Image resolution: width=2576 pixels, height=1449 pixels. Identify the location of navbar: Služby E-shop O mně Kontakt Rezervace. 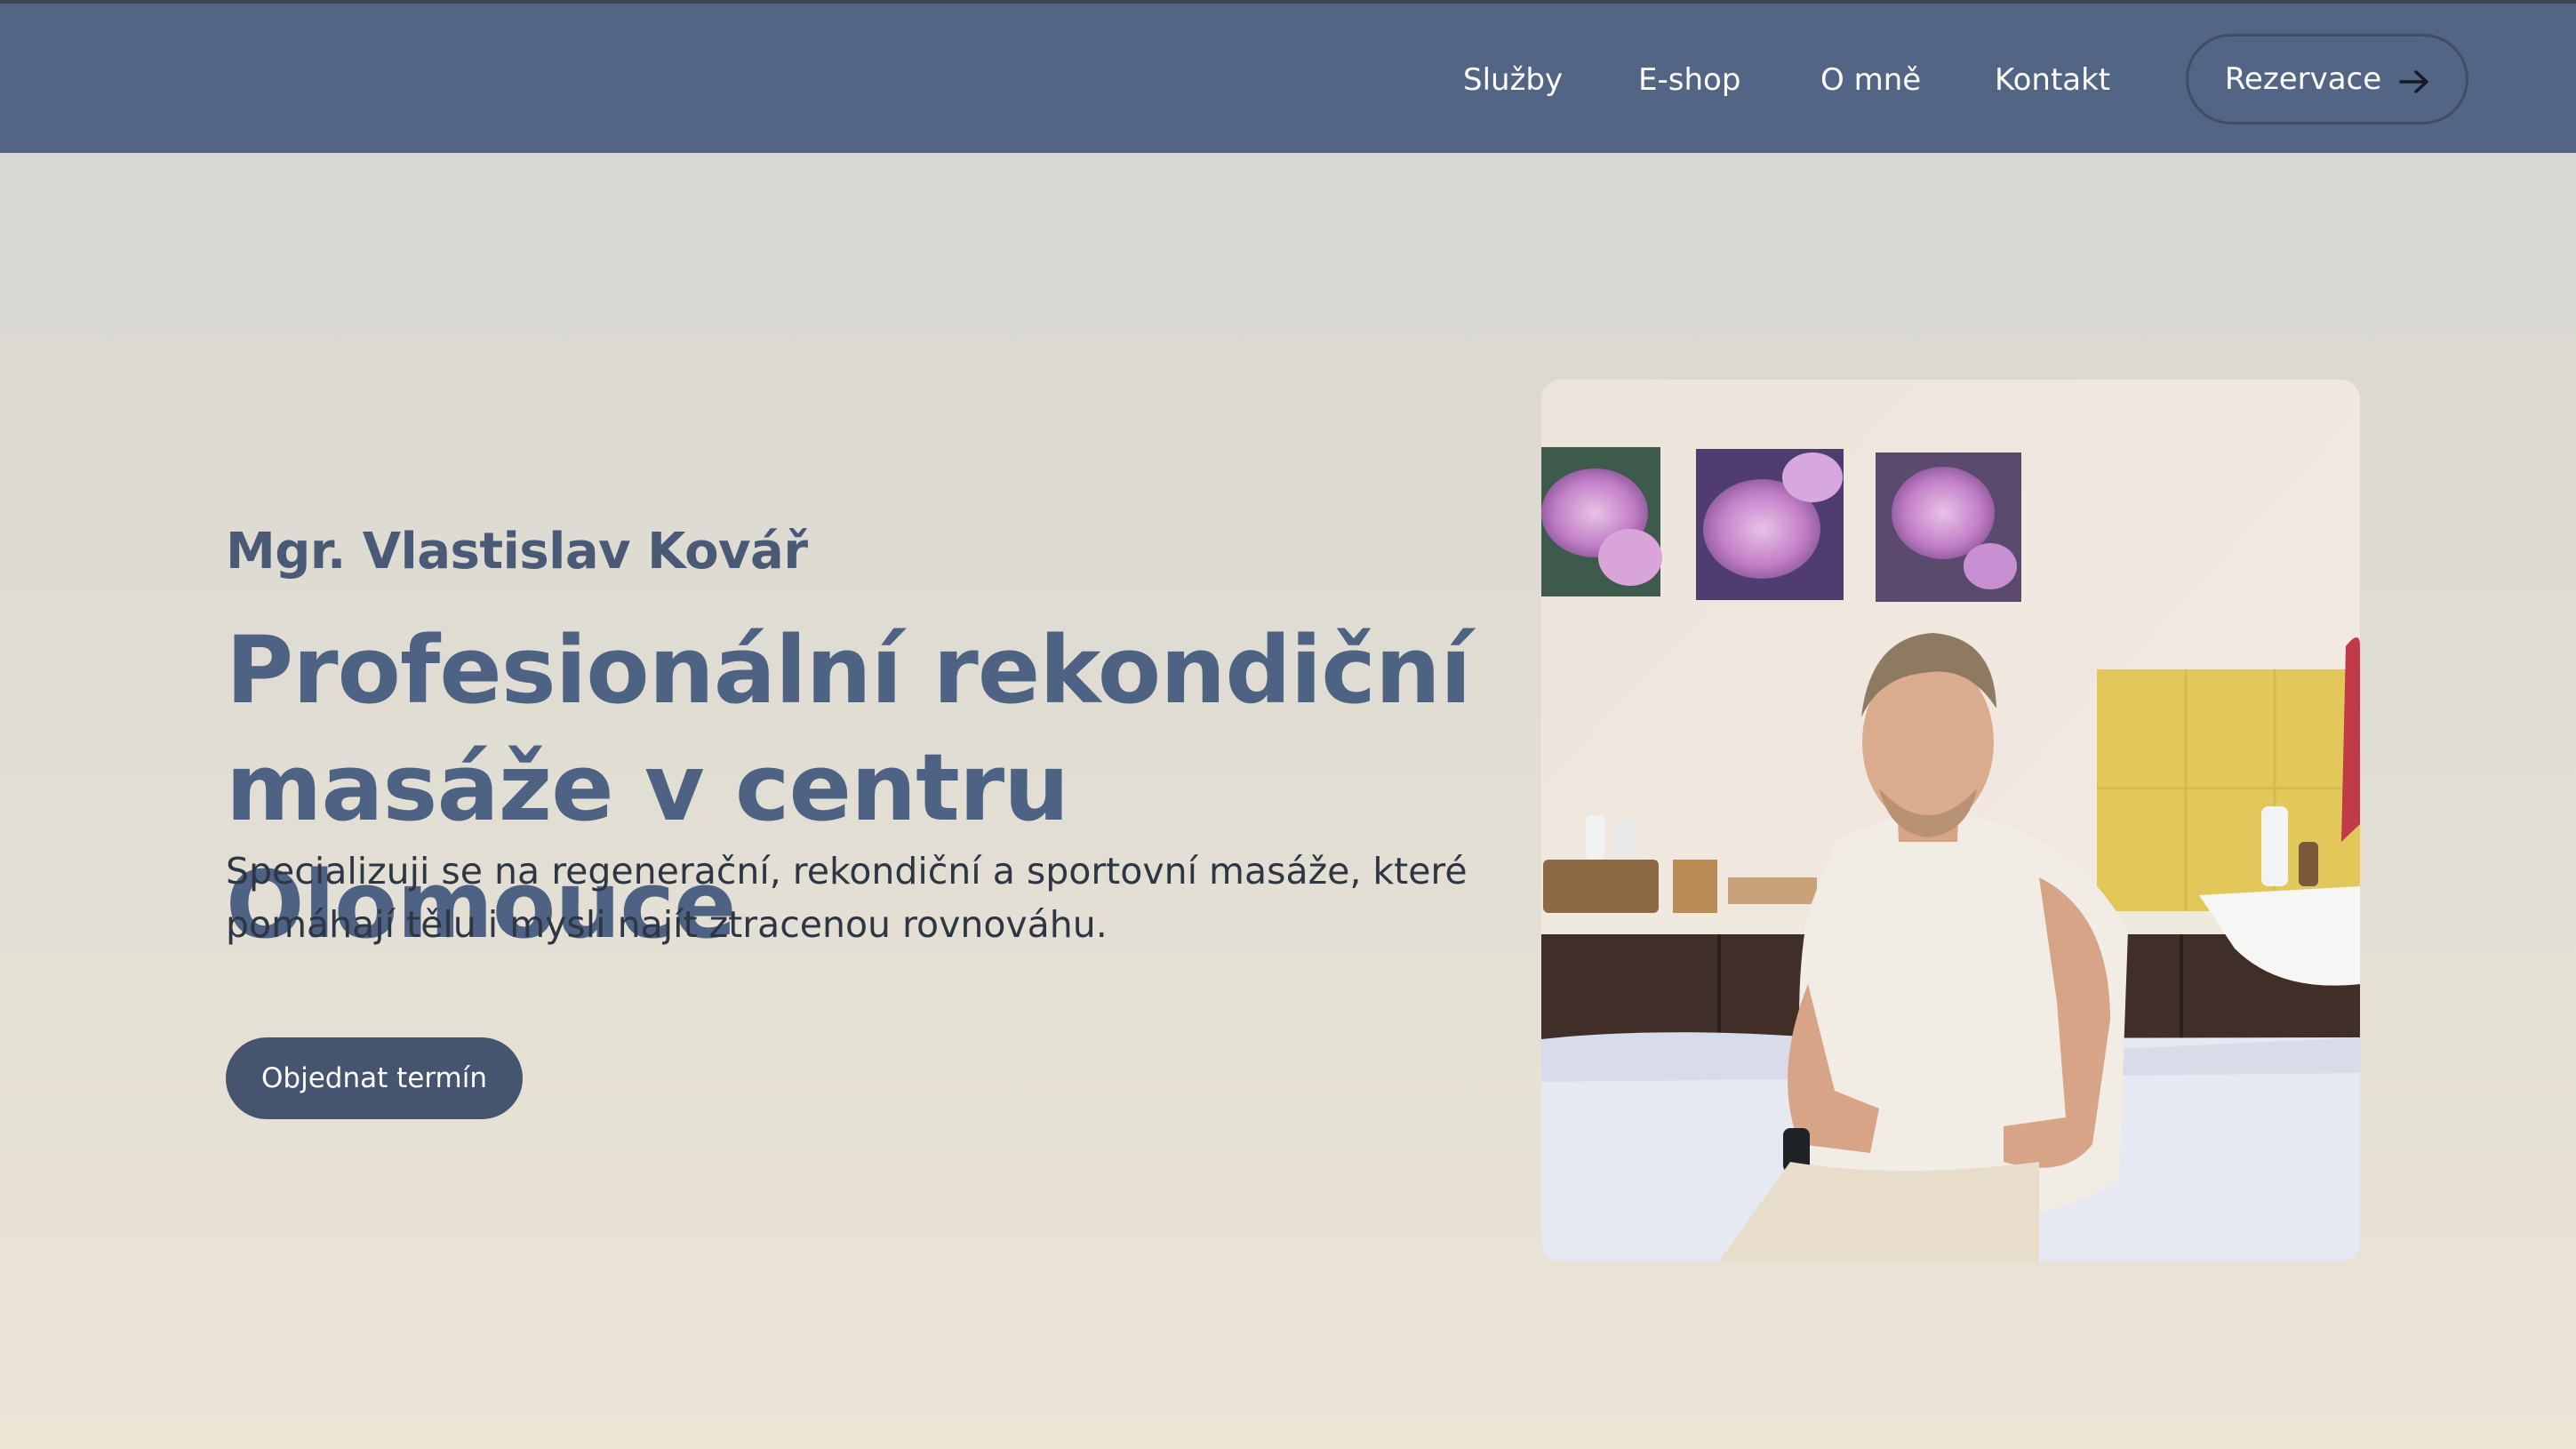
(1288, 78).